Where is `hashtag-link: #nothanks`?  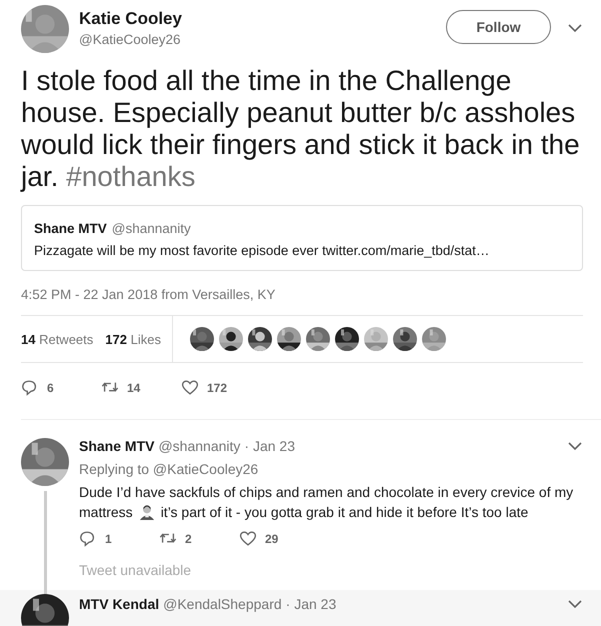 hashtag-link: #nothanks is located at coordinates (131, 176).